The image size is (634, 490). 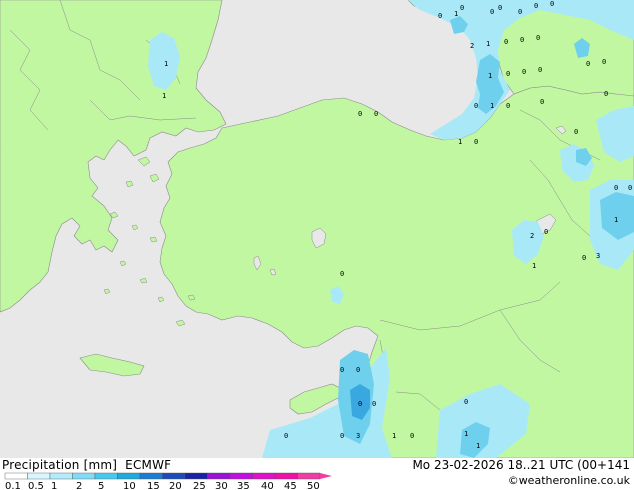 I want to click on legend-label: 0.1, so click(x=13, y=485).